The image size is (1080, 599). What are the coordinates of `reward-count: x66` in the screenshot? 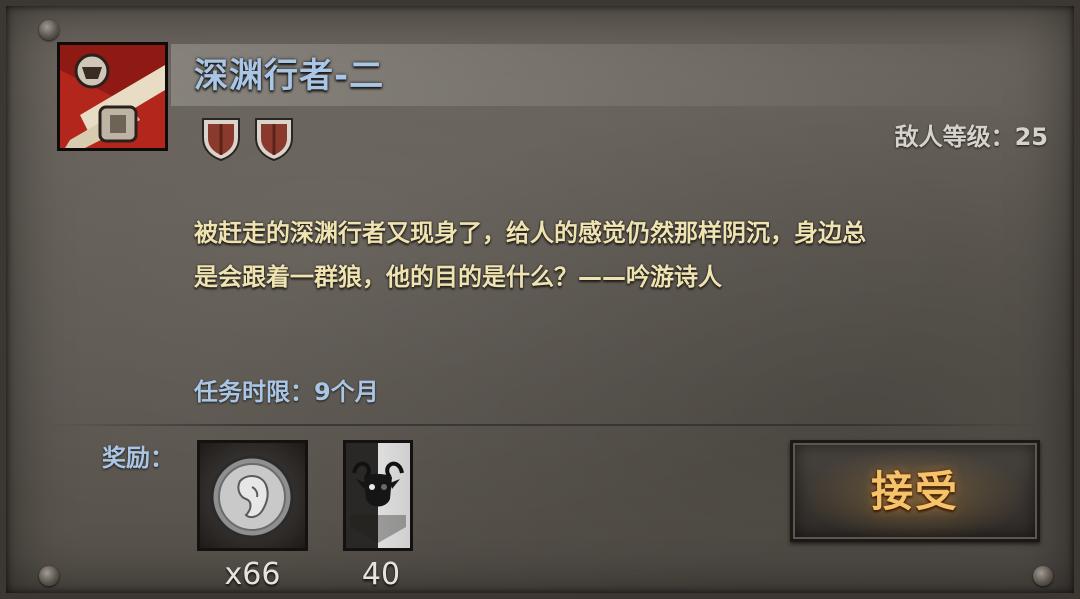 It's located at (252, 574).